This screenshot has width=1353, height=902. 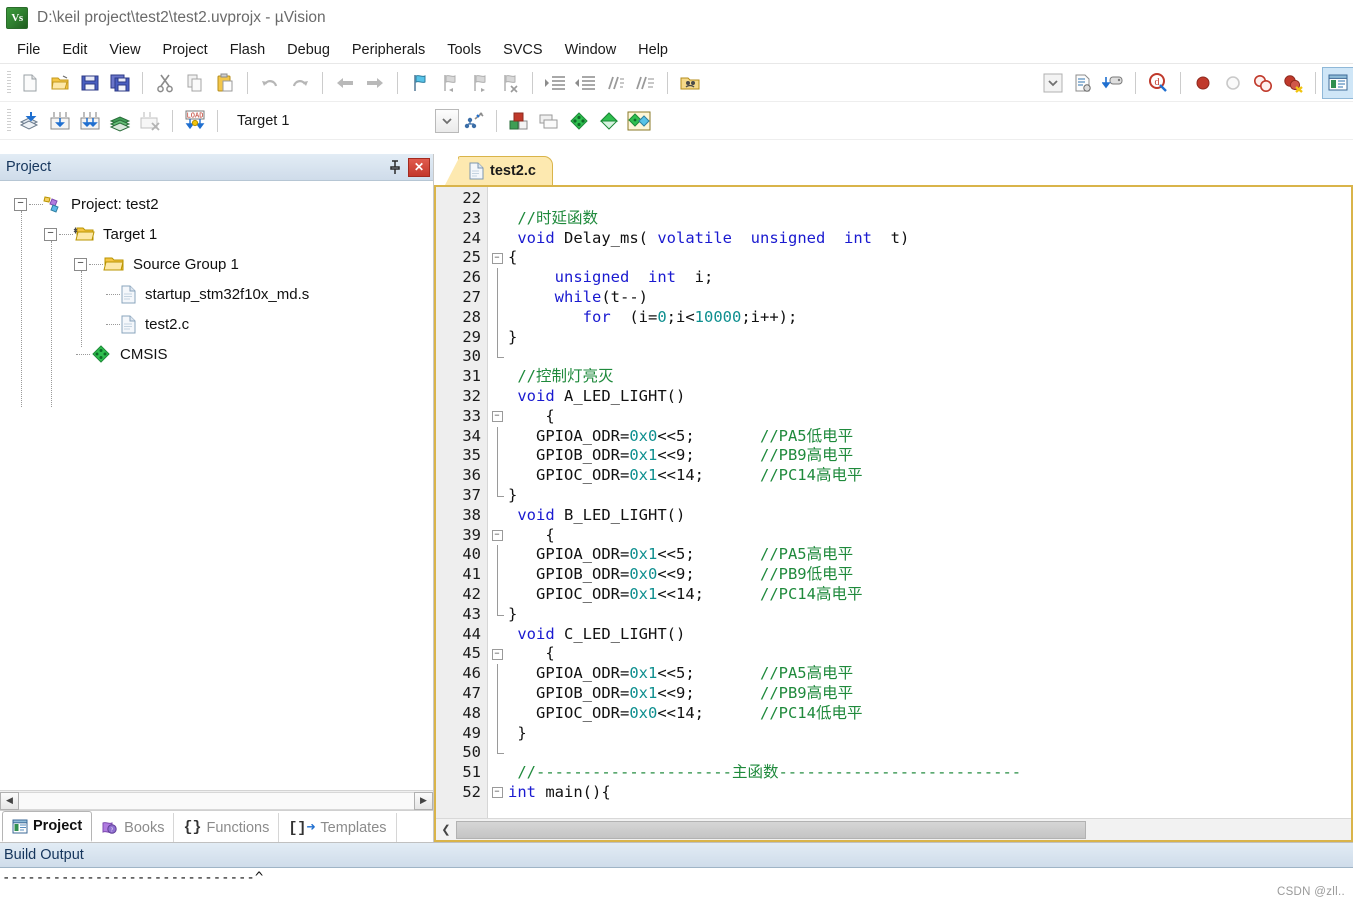 What do you see at coordinates (609, 121) in the screenshot?
I see `pack-green-icon` at bounding box center [609, 121].